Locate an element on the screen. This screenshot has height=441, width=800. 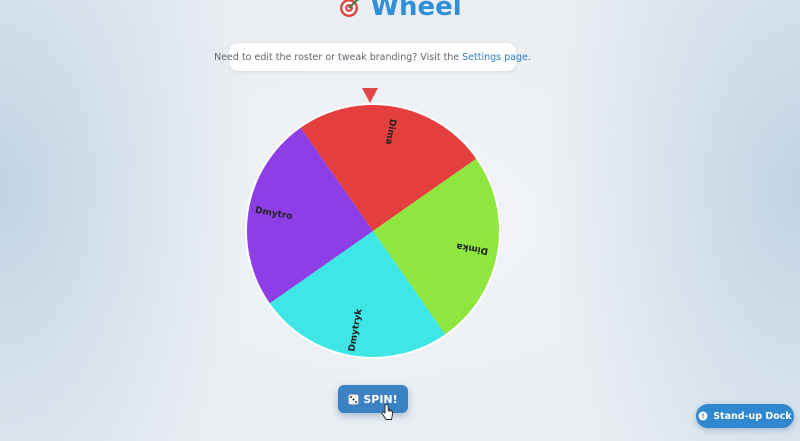
standup-dock-button: Stand-up Dock is located at coordinates (745, 416).